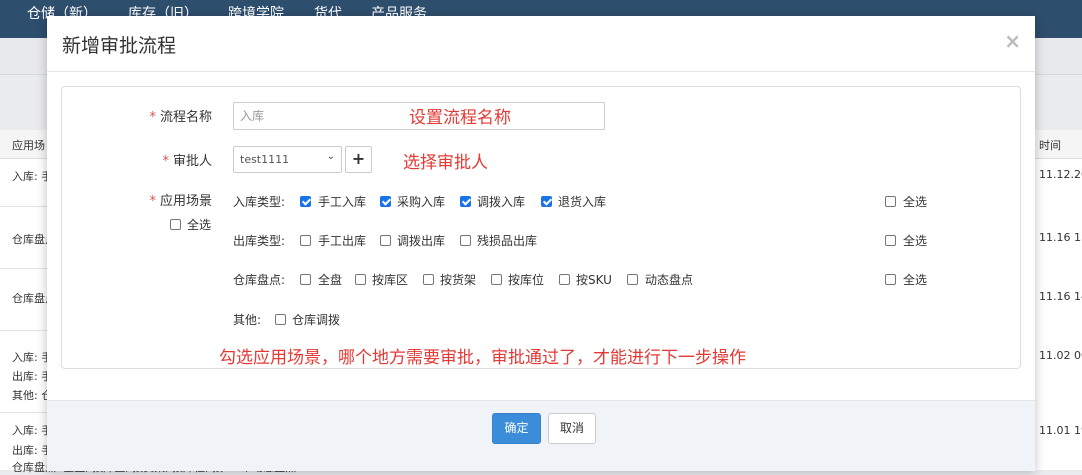 Image resolution: width=1082 pixels, height=475 pixels. I want to click on table-cell: 11.16 14:, so click(1060, 296).